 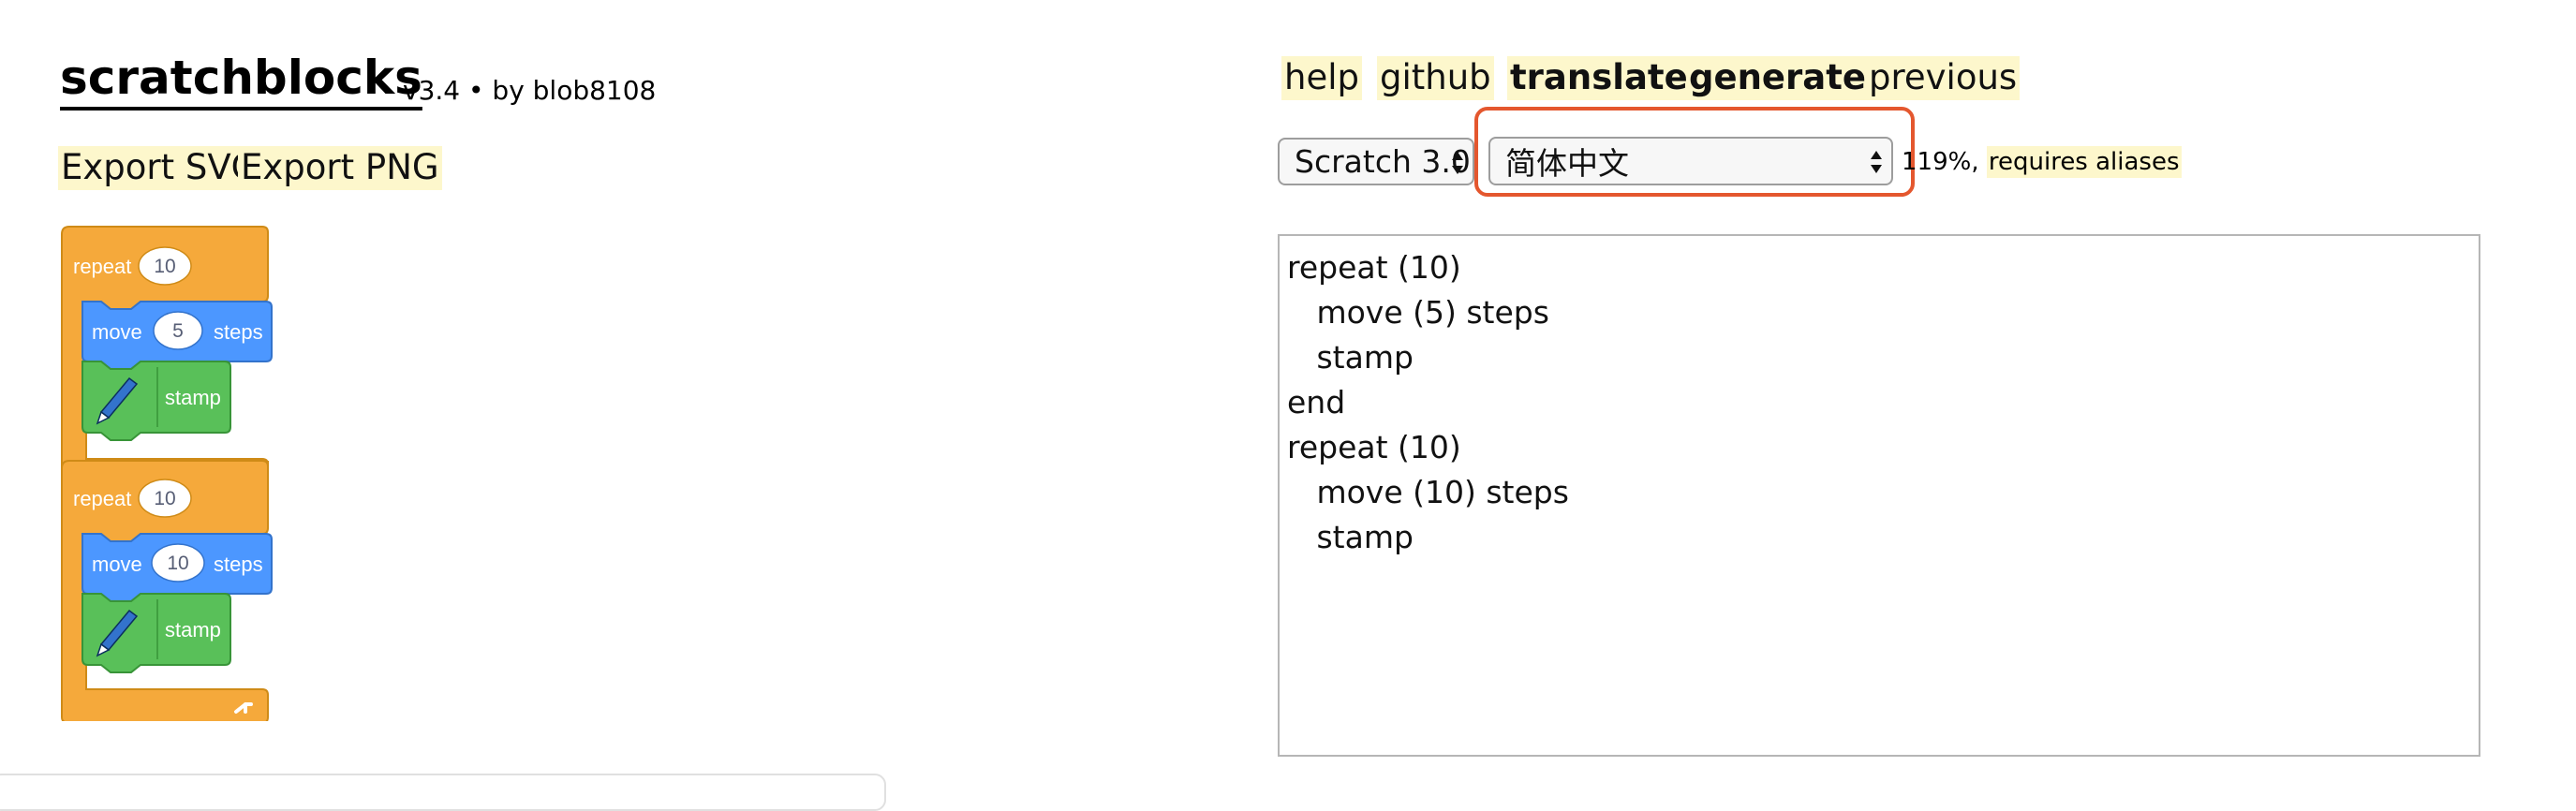 What do you see at coordinates (1435, 78) in the screenshot?
I see `nav-github-link: github` at bounding box center [1435, 78].